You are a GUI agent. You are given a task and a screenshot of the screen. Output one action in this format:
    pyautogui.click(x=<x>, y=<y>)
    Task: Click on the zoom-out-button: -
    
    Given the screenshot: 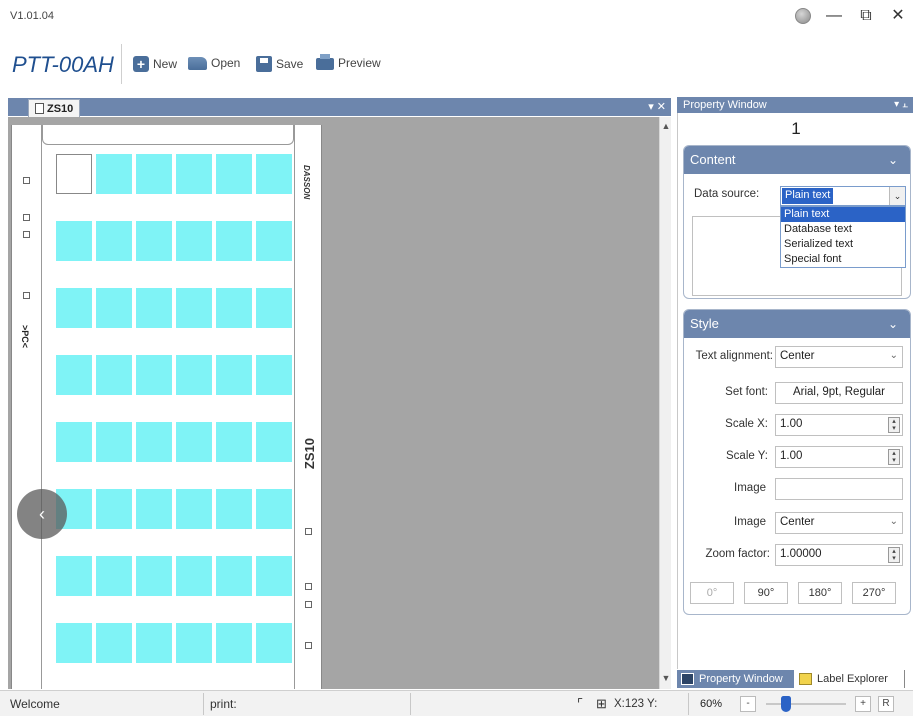 What is the action you would take?
    pyautogui.click(x=748, y=704)
    